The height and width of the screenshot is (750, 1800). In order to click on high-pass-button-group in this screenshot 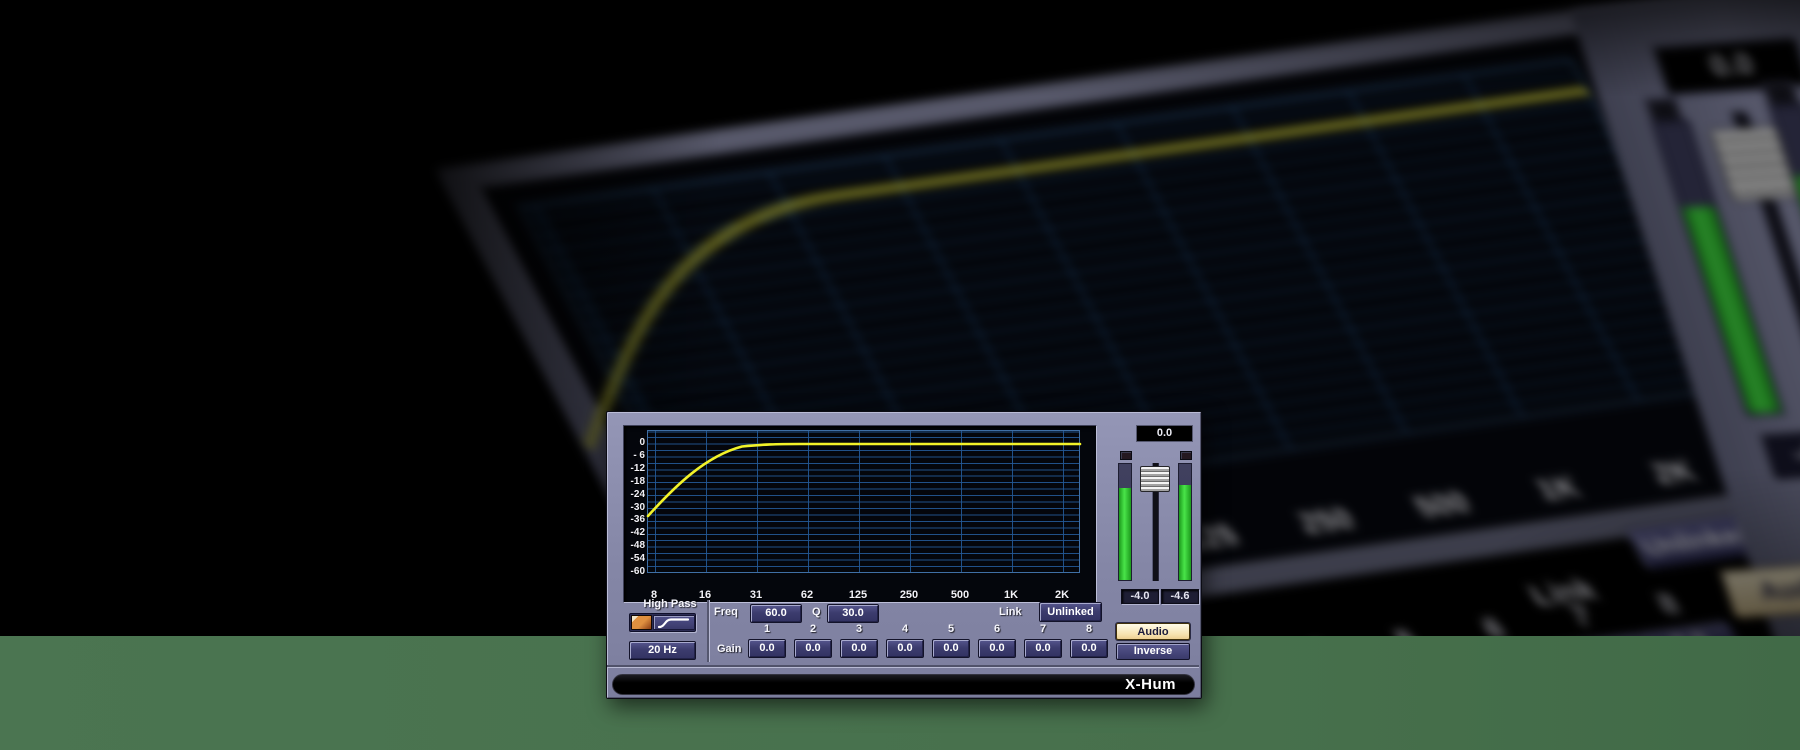, I will do `click(662, 622)`.